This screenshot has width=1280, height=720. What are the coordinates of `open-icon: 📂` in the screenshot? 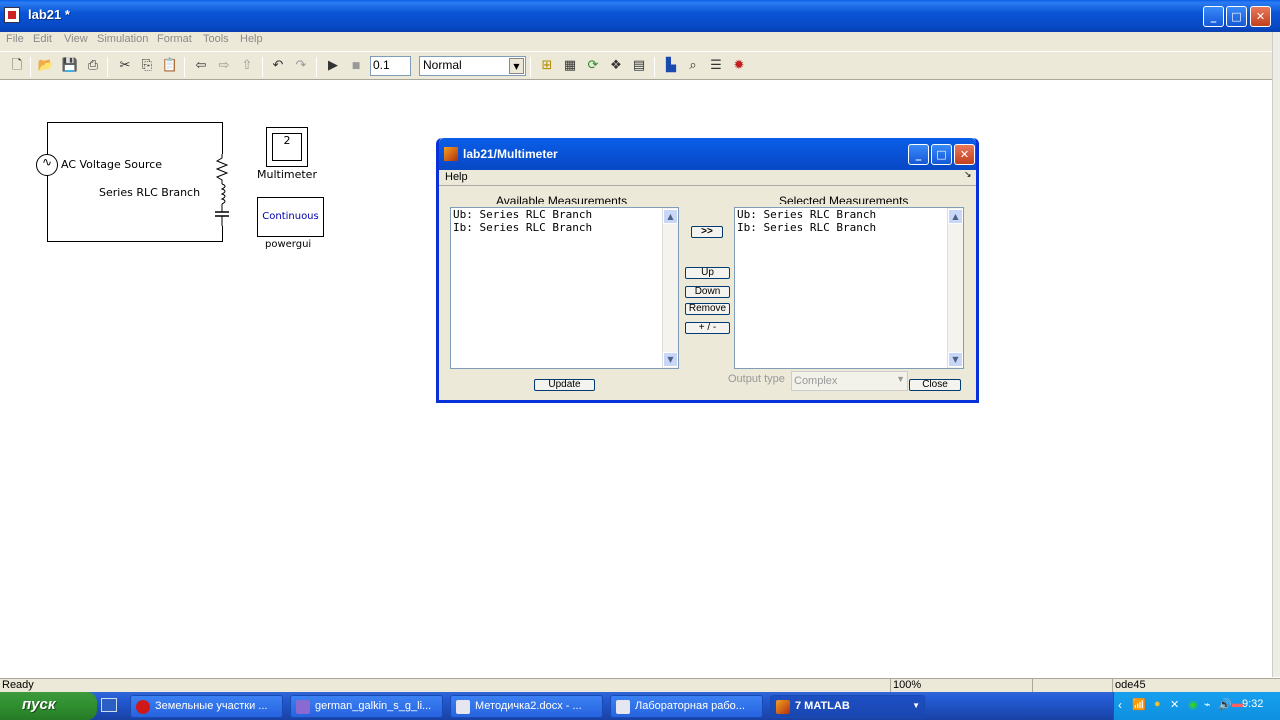 It's located at (46, 66).